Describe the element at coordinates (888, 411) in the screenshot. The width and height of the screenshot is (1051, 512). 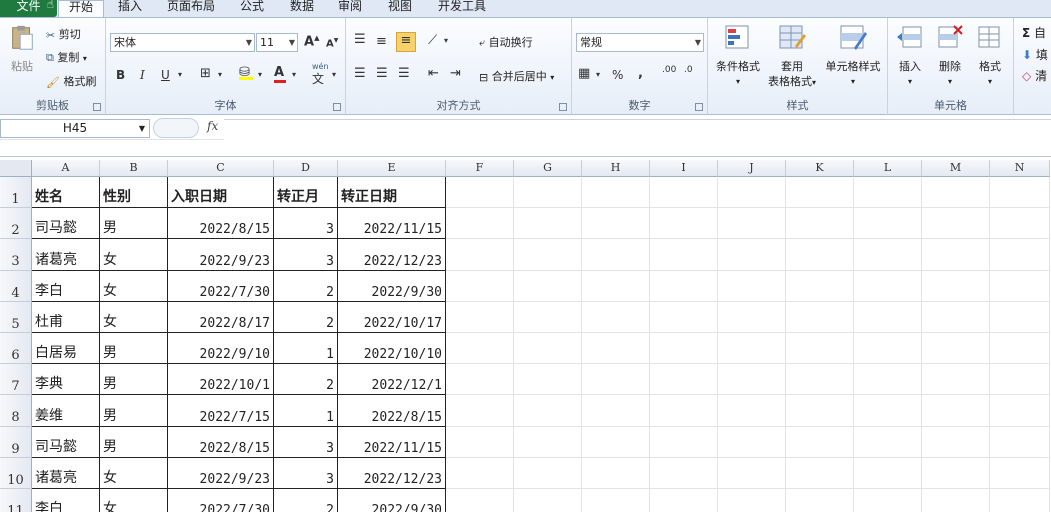
I see `cell-l8` at that location.